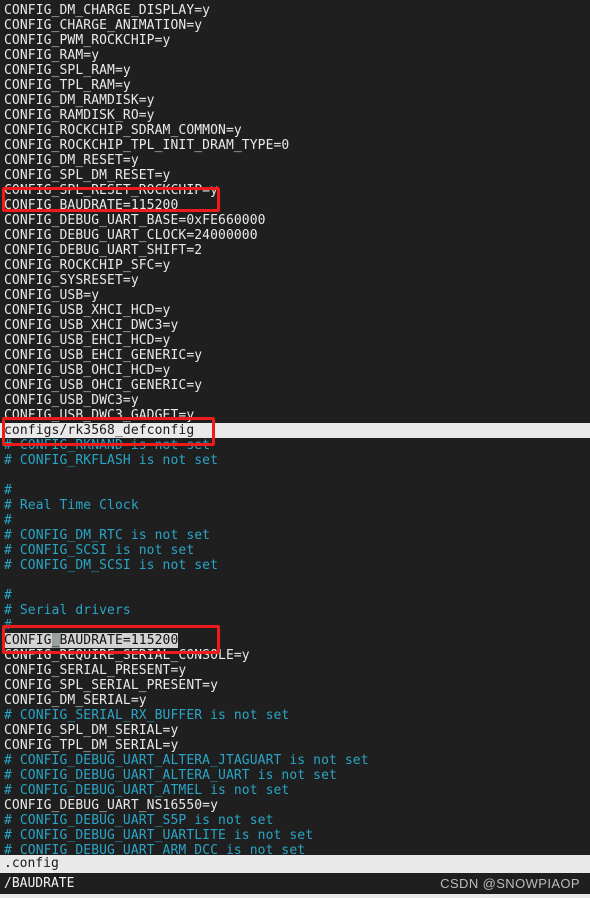 The width and height of the screenshot is (590, 898). I want to click on buffer-line: CONFIG_DEBUG_UART_NS16550=y, so click(111, 805).